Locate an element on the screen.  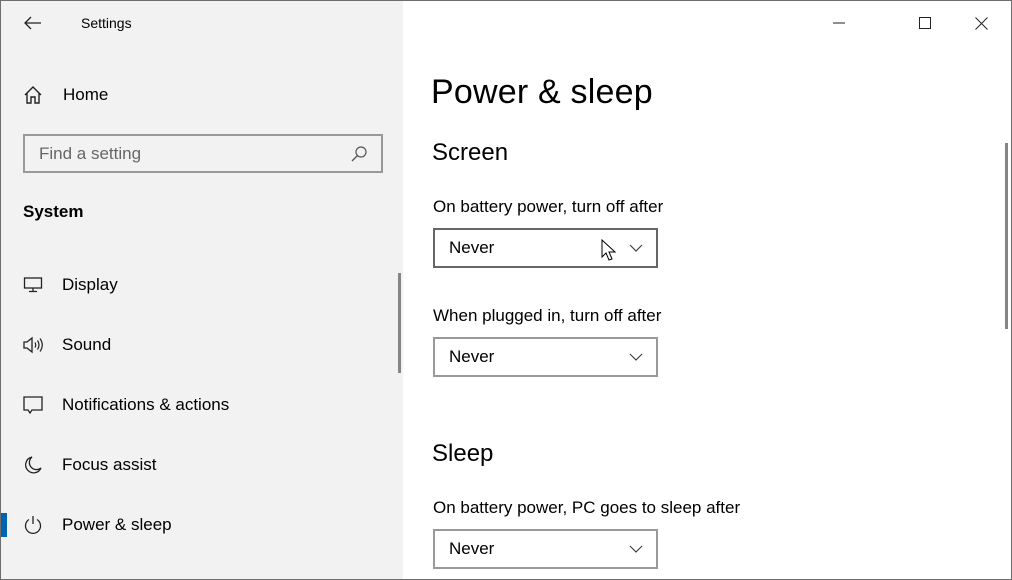
sidebar-scrollbar is located at coordinates (399, 323).